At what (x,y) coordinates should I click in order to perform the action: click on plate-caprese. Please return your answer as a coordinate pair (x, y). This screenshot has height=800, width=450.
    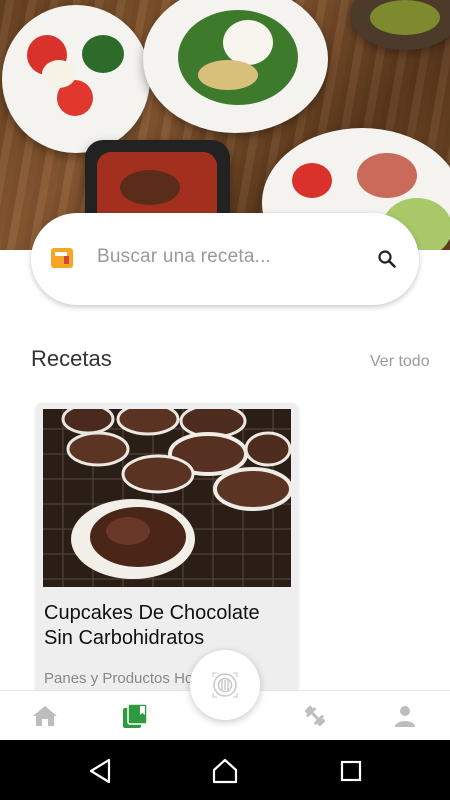
    Looking at the image, I should click on (76, 79).